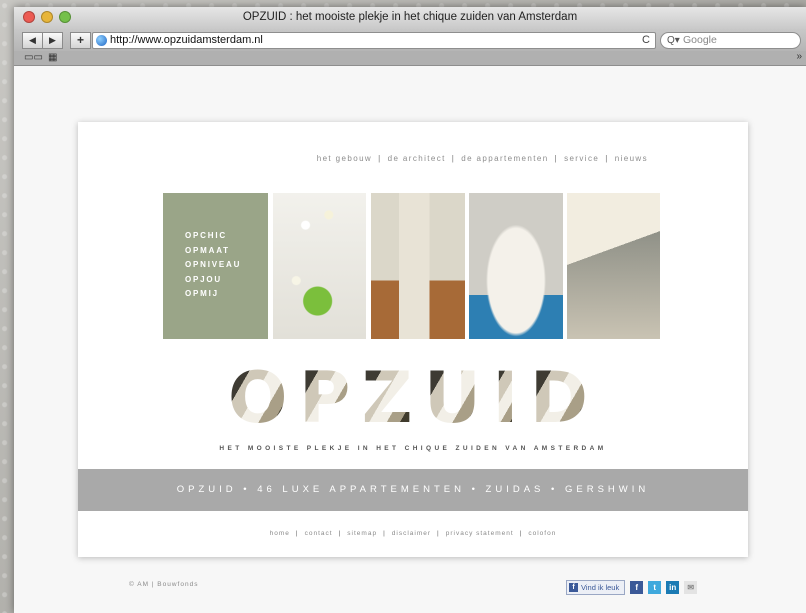 The width and height of the screenshot is (806, 613). What do you see at coordinates (673, 40) in the screenshot?
I see `search-icon: Q▾` at bounding box center [673, 40].